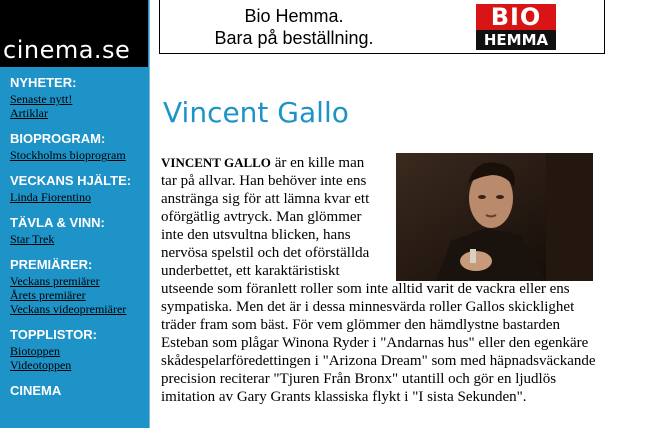 This screenshot has width=645, height=428. I want to click on site-logo-text: cinema.se, so click(67, 50).